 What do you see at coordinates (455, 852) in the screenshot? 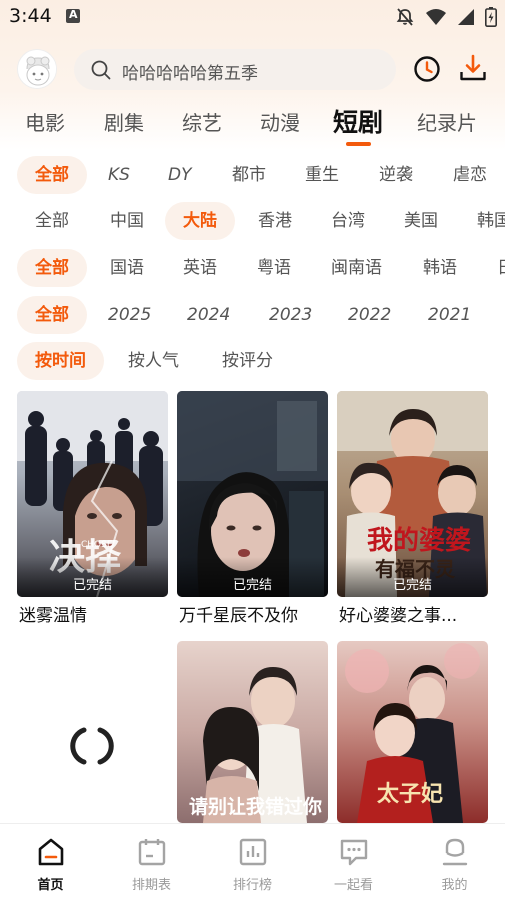
I see `profile-icon` at bounding box center [455, 852].